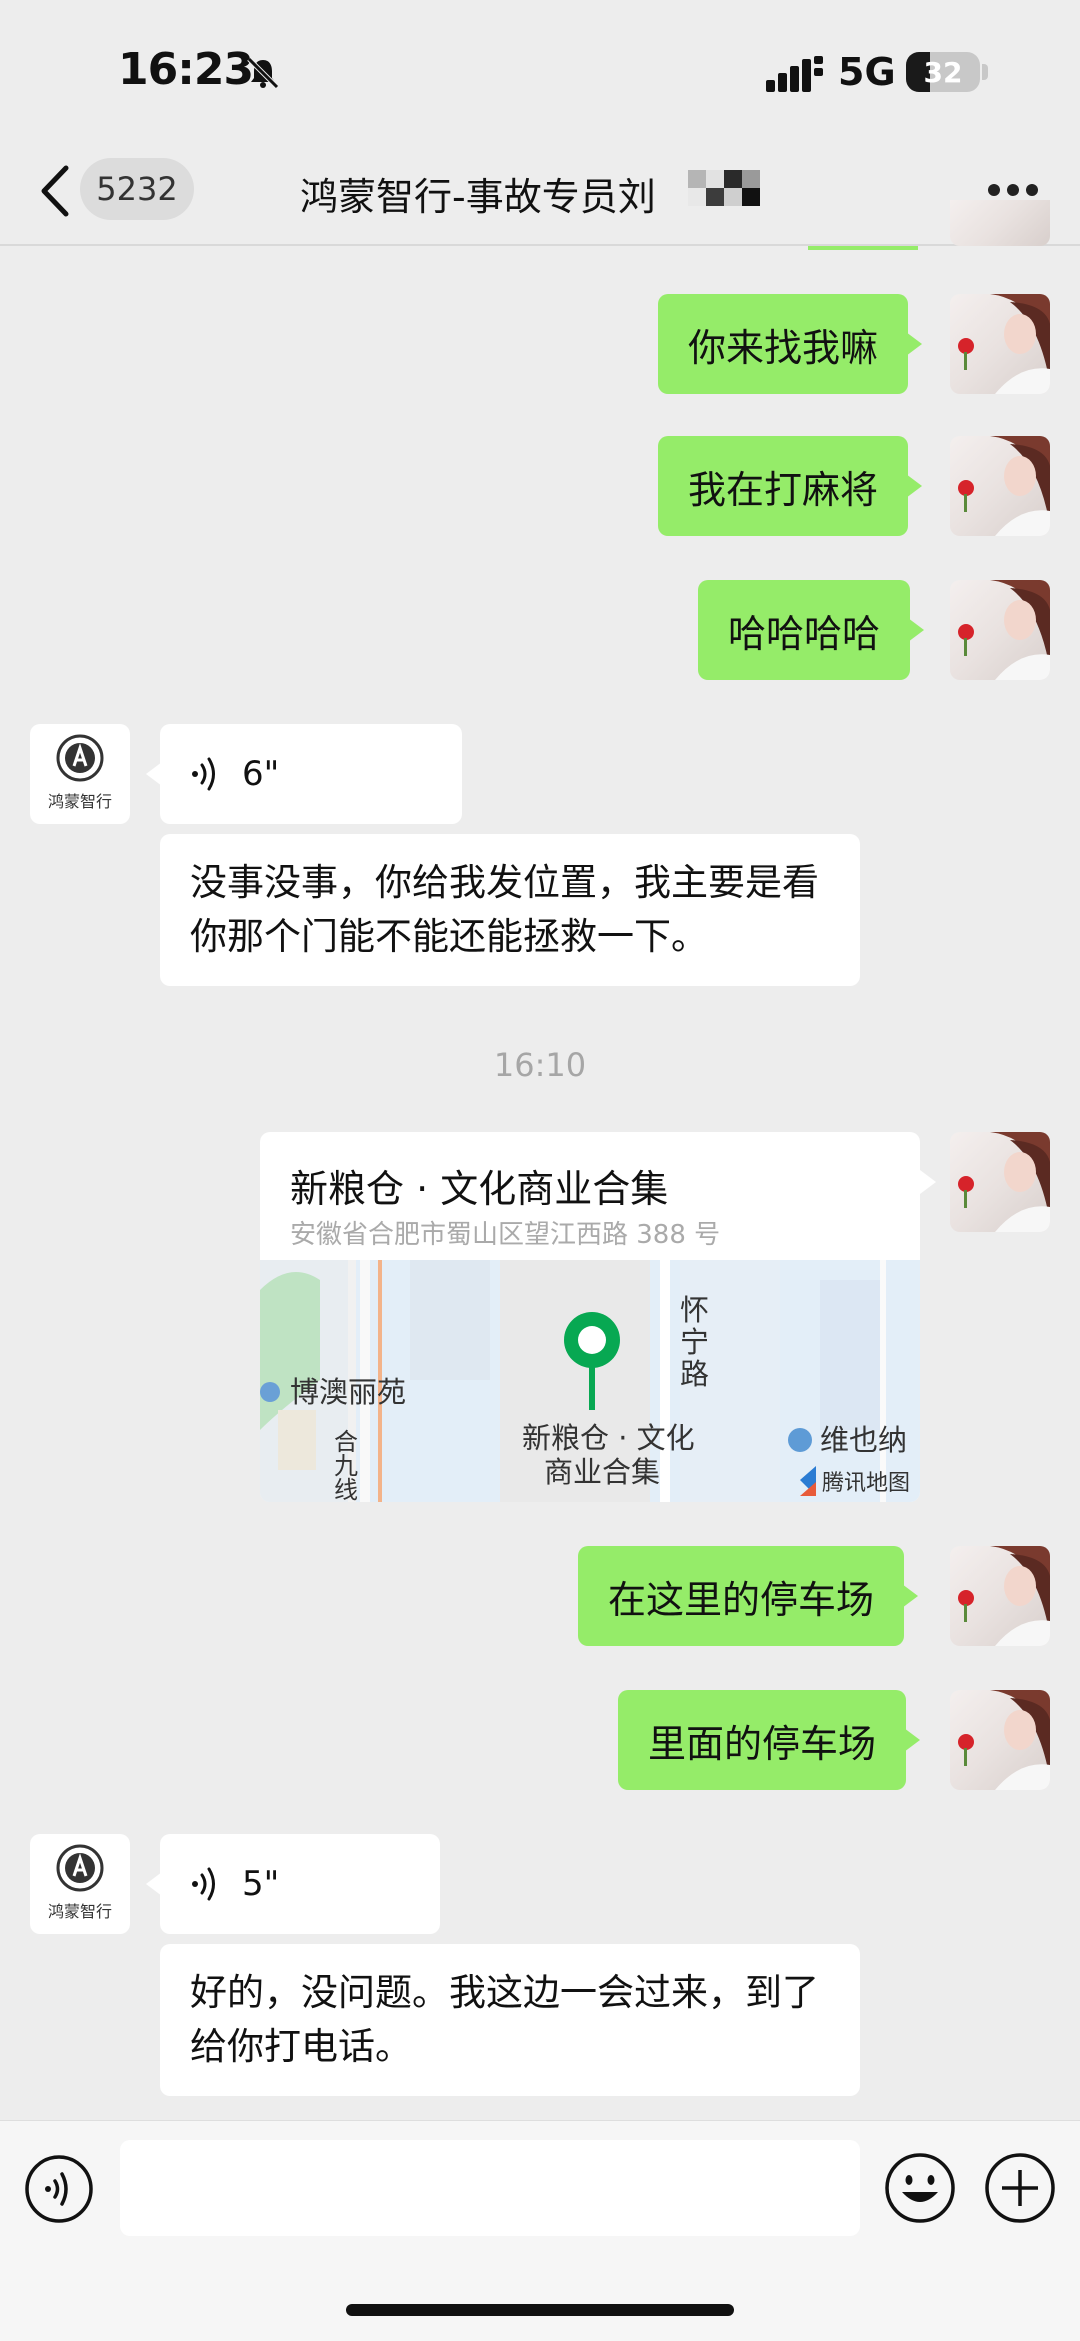 This screenshot has width=1080, height=2341. Describe the element at coordinates (540, 245) in the screenshot. I see `nav-divider` at that location.